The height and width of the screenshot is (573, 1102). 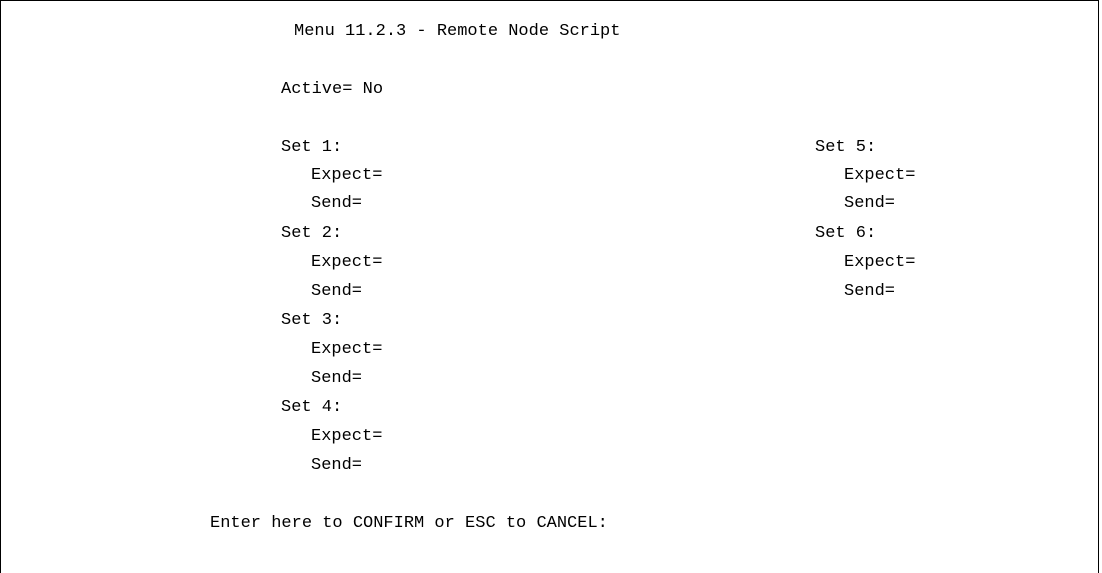 I want to click on set-1-label: Set 1:, so click(x=312, y=147).